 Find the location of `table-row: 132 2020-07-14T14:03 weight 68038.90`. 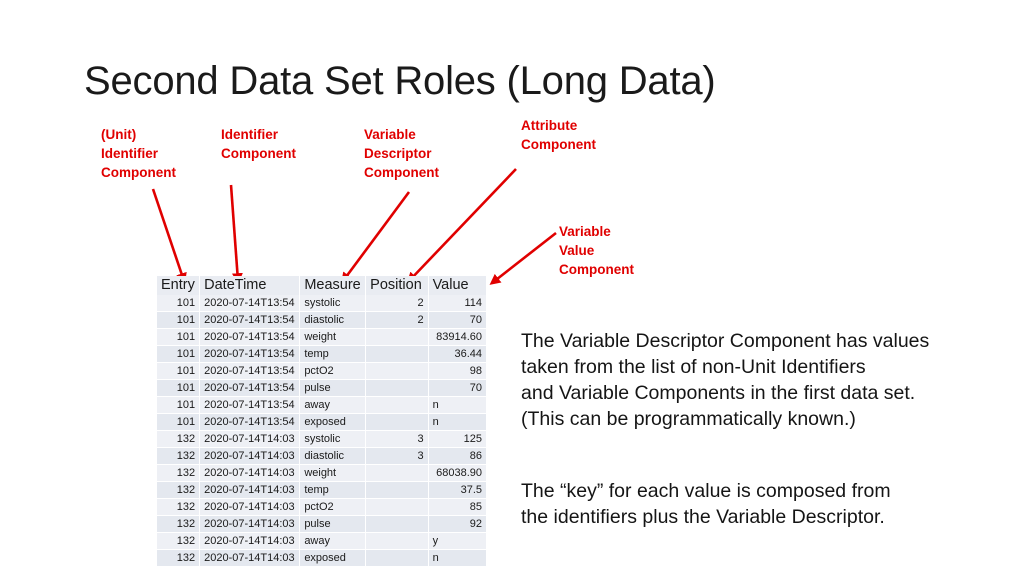

table-row: 132 2020-07-14T14:03 weight 68038.90 is located at coordinates (322, 473).